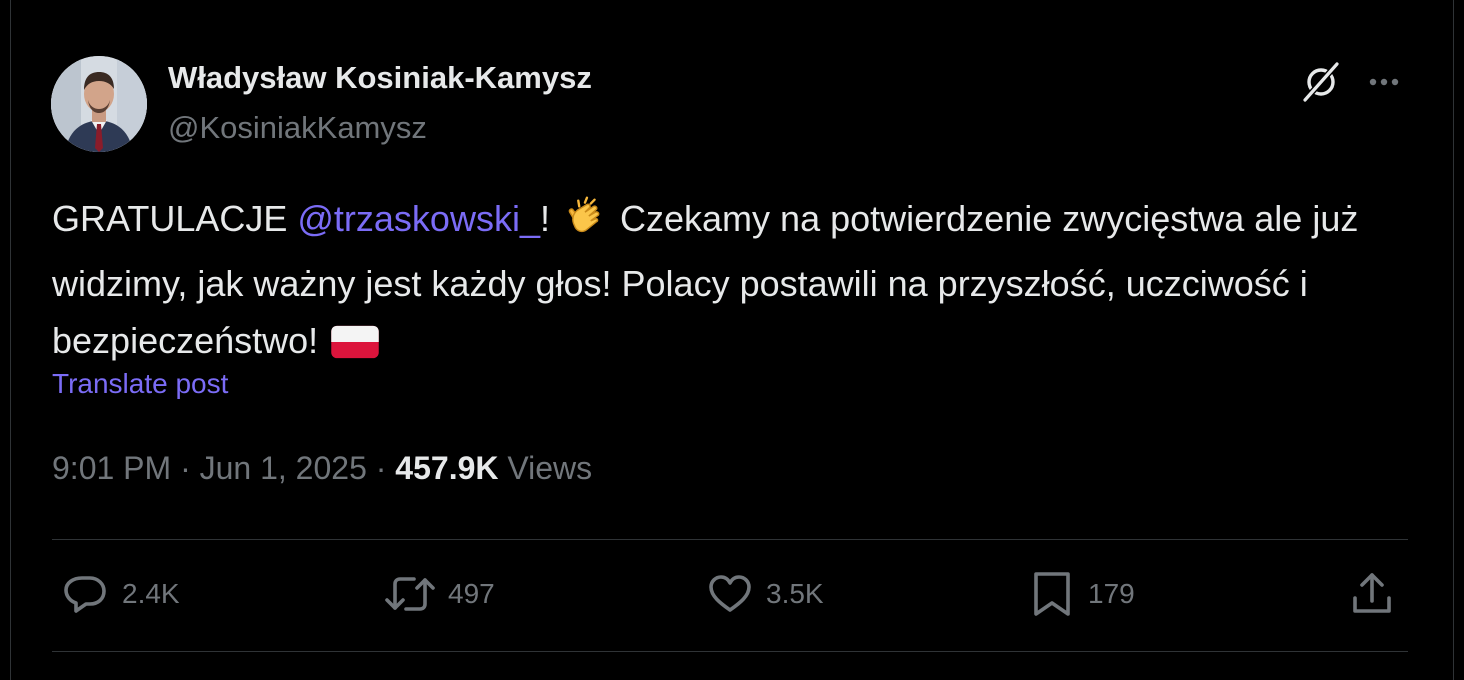 Image resolution: width=1464 pixels, height=680 pixels. I want to click on heart-icon, so click(730, 593).